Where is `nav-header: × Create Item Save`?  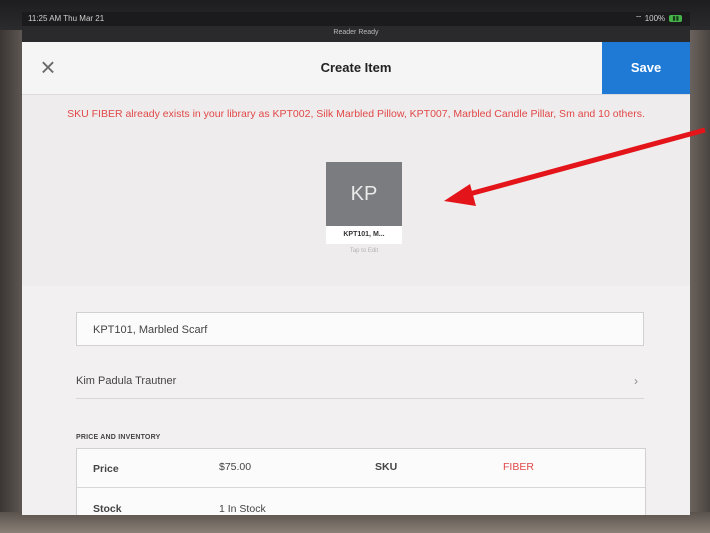
nav-header: × Create Item Save is located at coordinates (356, 68).